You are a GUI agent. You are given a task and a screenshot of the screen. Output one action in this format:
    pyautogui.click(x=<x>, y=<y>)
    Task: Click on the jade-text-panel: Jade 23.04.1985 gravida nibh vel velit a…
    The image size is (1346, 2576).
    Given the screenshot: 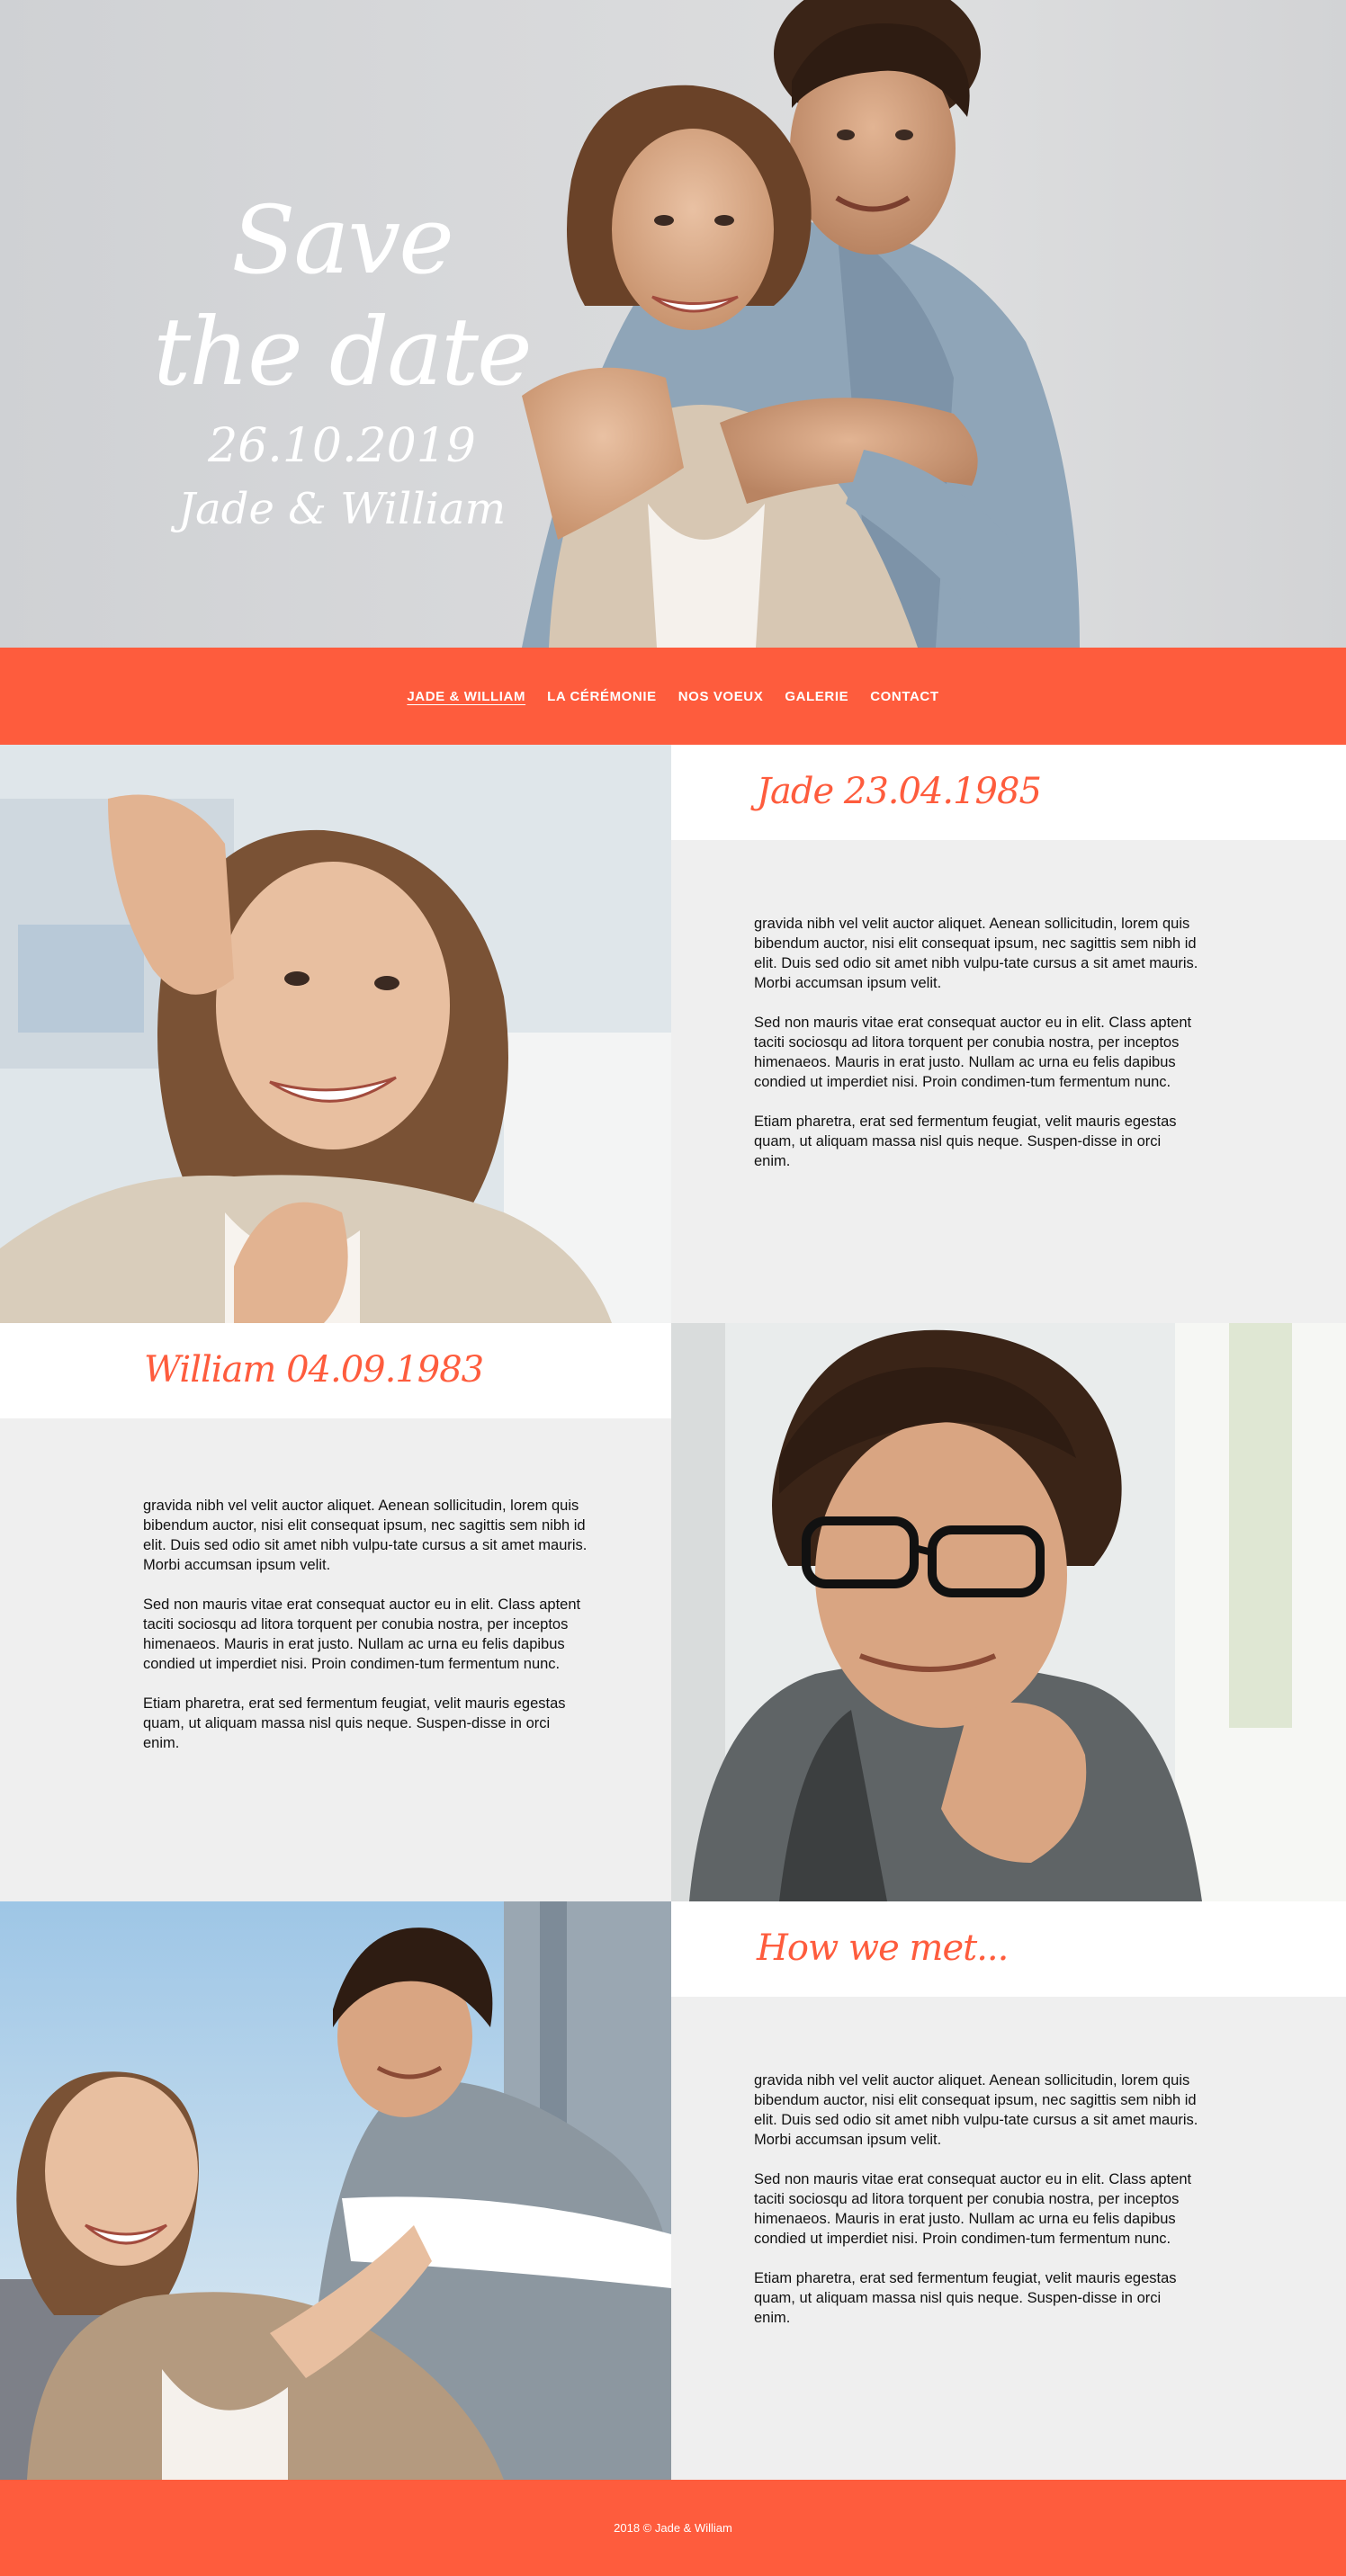 What is the action you would take?
    pyautogui.click(x=1009, y=1034)
    